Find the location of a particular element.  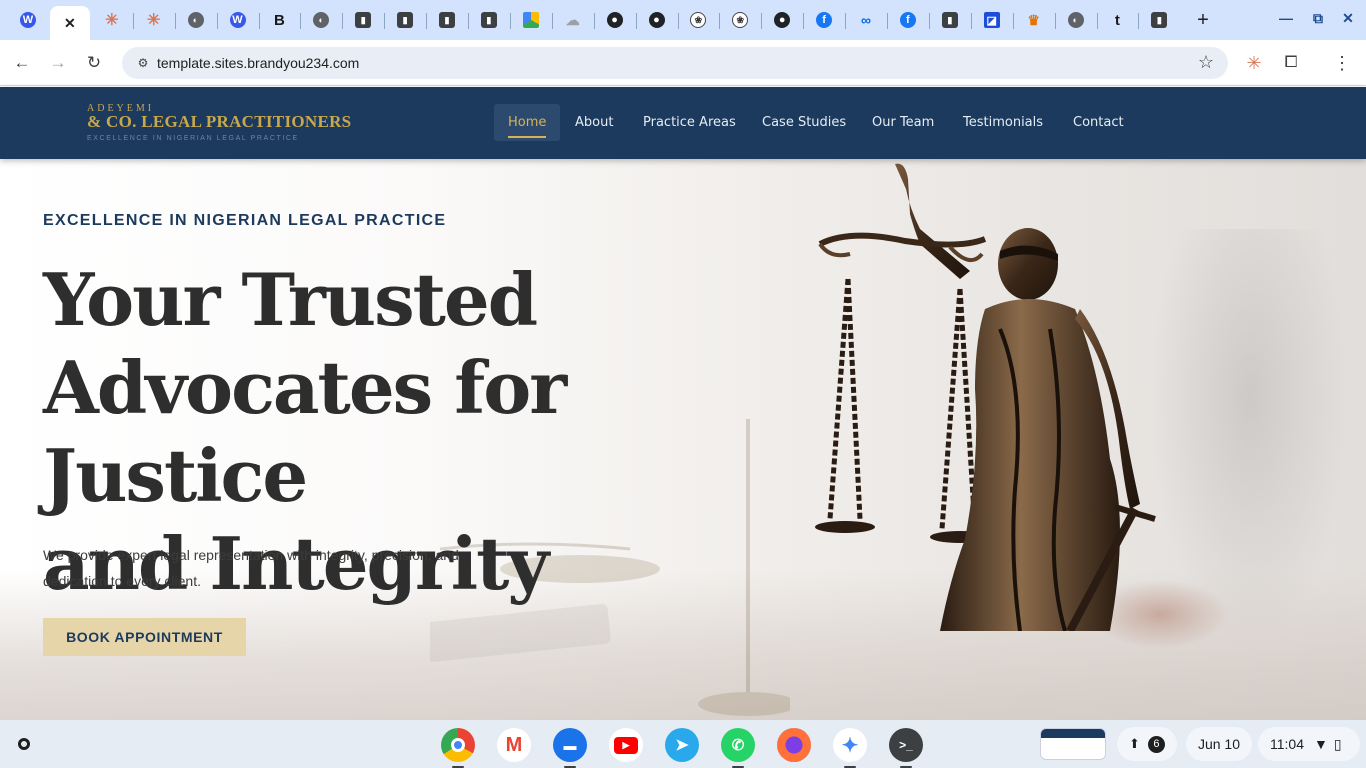

nav-practice-areas: Practice Areas is located at coordinates (689, 122).